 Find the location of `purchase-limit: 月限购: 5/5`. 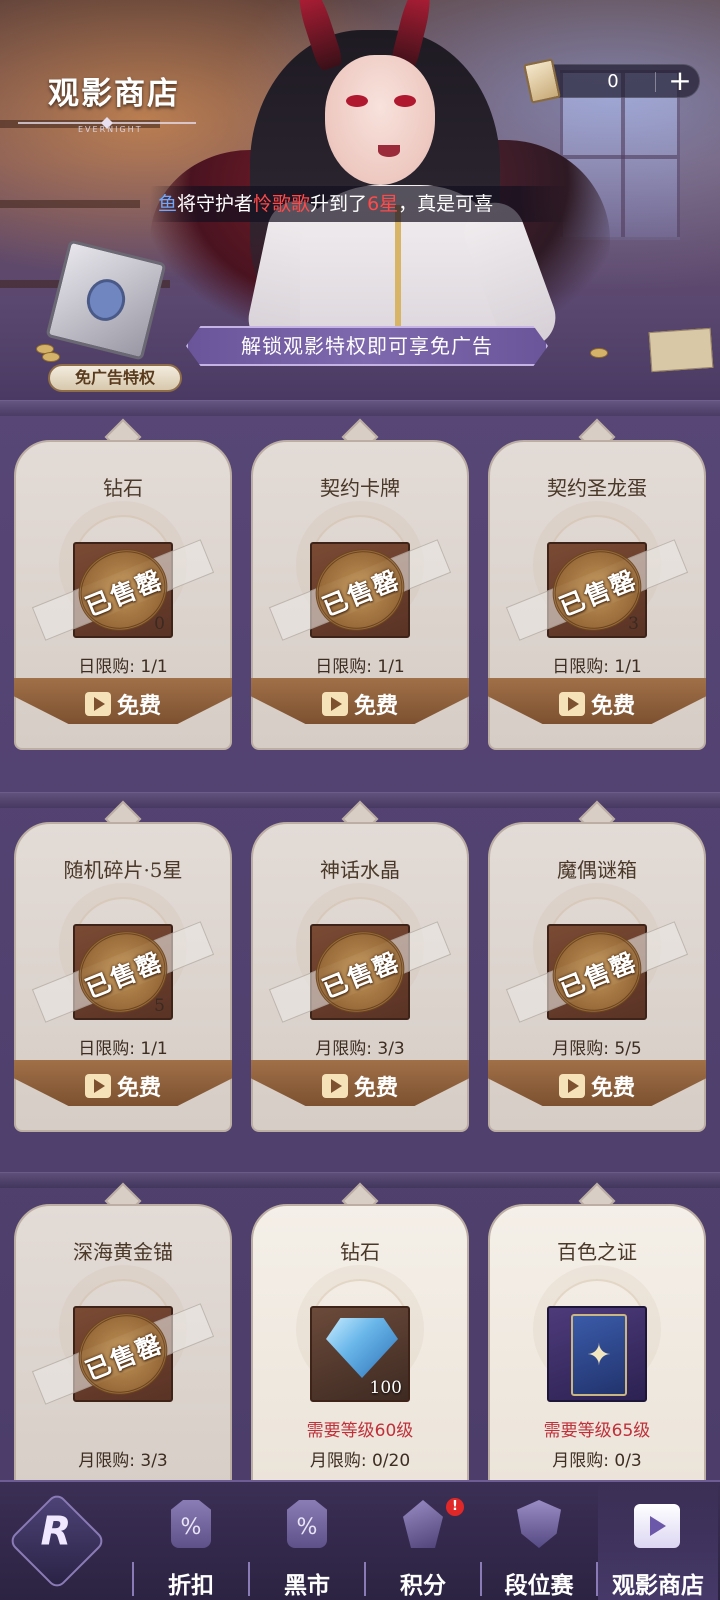

purchase-limit: 月限购: 5/5 is located at coordinates (597, 1049).